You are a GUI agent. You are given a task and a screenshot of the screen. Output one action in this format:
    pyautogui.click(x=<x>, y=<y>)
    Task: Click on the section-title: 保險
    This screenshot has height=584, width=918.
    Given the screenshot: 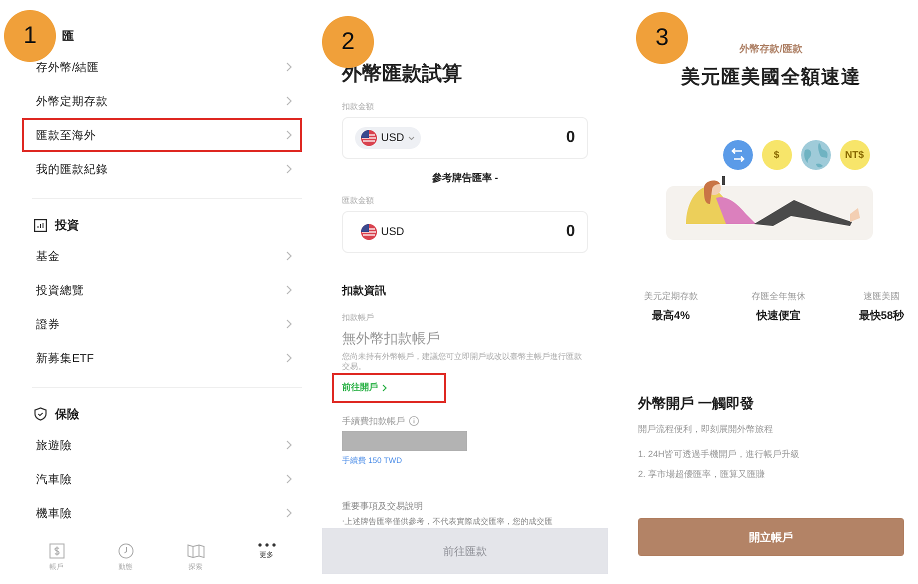 What is the action you would take?
    pyautogui.click(x=67, y=414)
    